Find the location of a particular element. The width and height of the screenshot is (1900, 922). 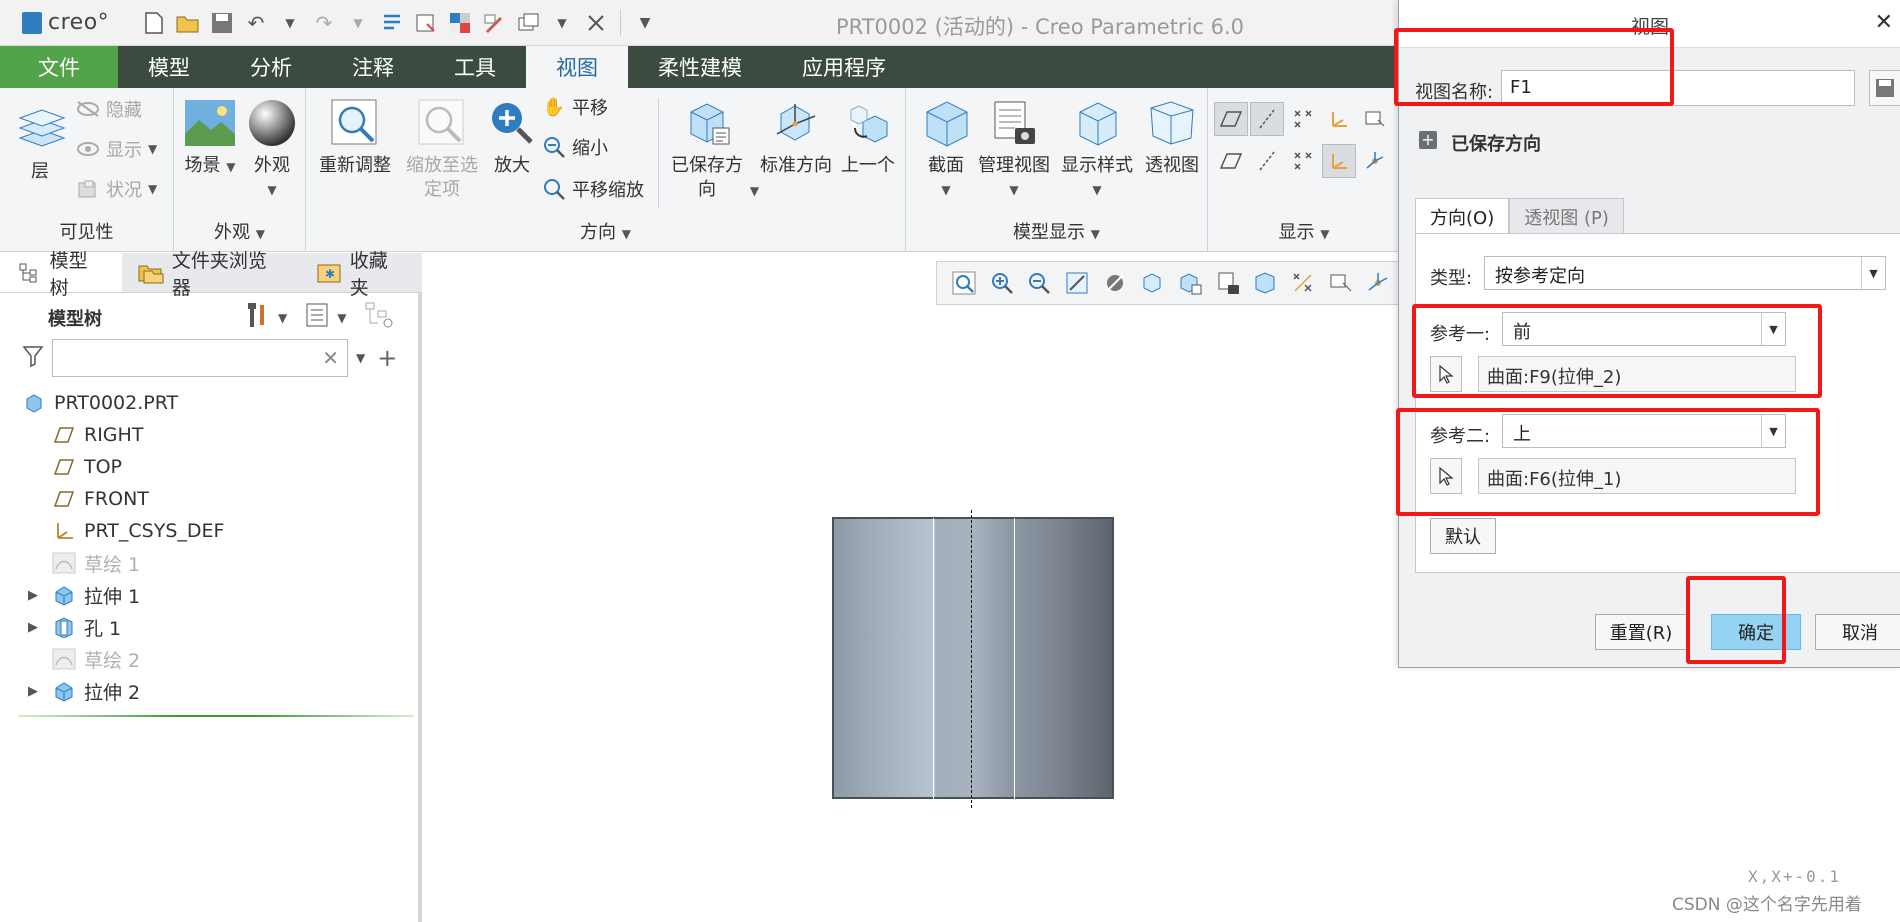

tree-node-hole-1: ▶ 孔 1 is located at coordinates (210, 627).